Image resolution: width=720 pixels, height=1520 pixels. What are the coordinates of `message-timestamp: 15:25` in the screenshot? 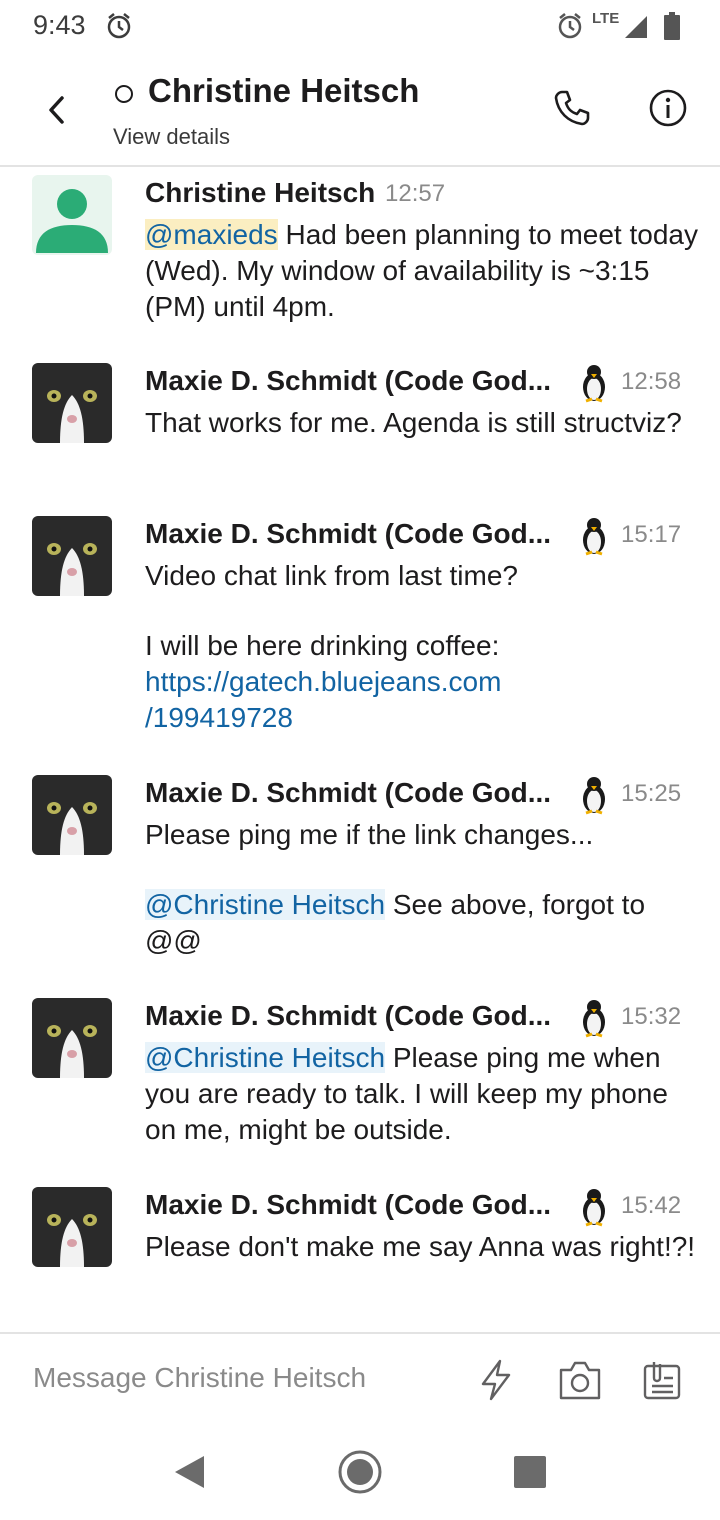 It's located at (651, 793).